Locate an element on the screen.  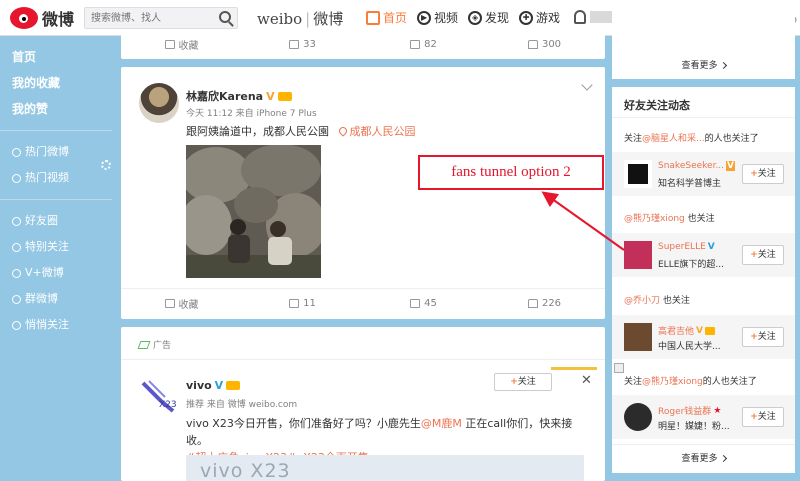
recommended-user-row: SnakeSeeker... V 知名科学普博主 +关注 is located at coordinates (703, 174).